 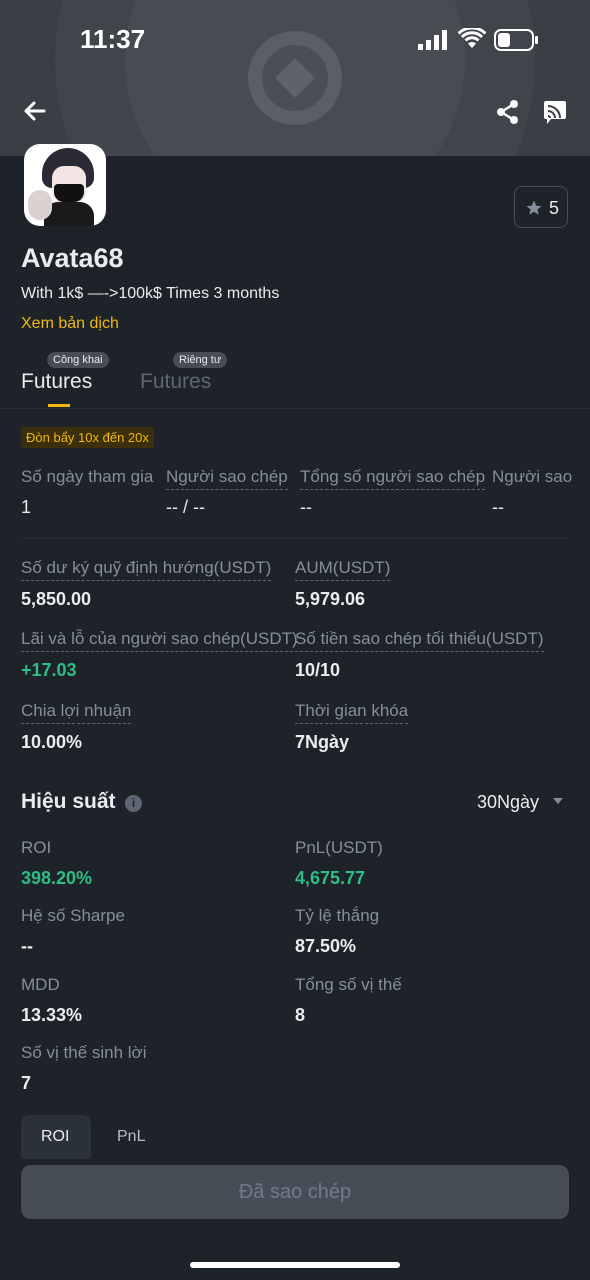 What do you see at coordinates (295, 1265) in the screenshot?
I see `home-indicator` at bounding box center [295, 1265].